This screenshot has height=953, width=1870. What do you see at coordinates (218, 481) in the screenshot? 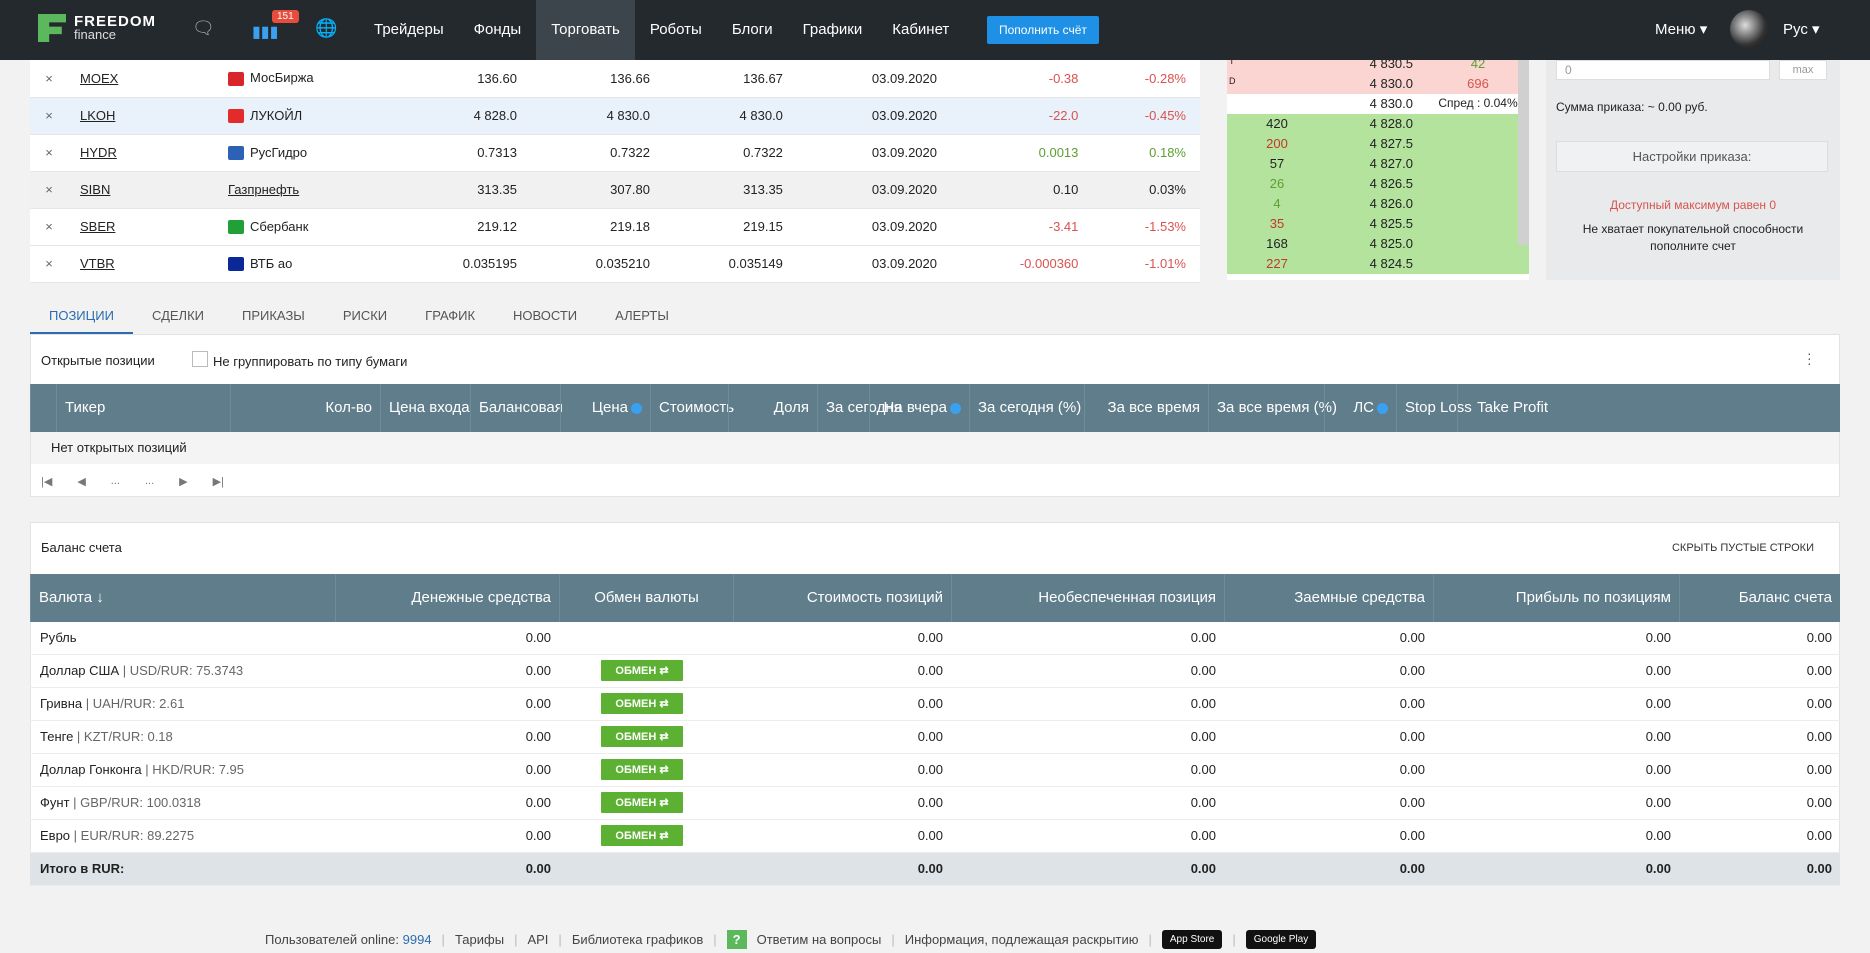
I see `last-page-icon: ▶|` at bounding box center [218, 481].